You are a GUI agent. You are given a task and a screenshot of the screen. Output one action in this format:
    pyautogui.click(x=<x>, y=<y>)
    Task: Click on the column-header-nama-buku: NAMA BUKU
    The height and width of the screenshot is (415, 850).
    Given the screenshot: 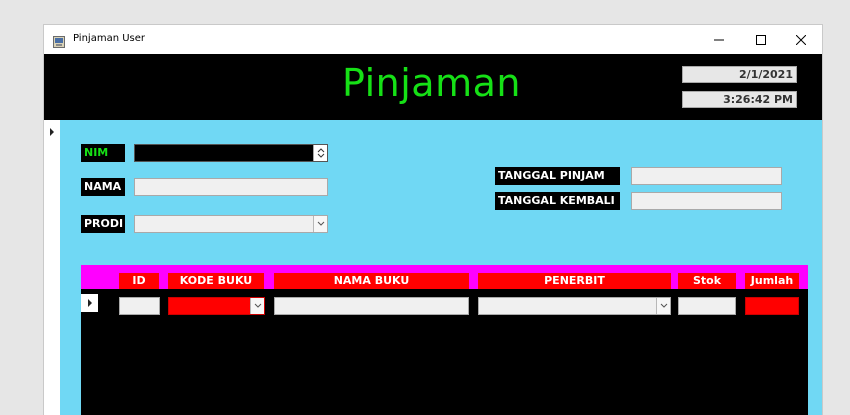 What is the action you would take?
    pyautogui.click(x=371, y=281)
    